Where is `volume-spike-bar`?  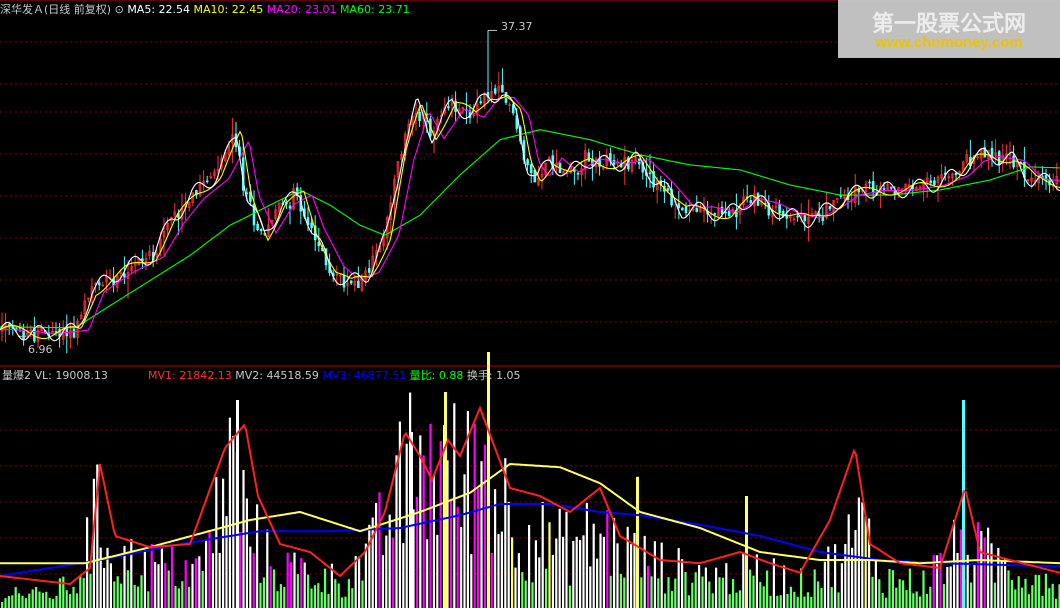
volume-spike-bar is located at coordinates (637, 542).